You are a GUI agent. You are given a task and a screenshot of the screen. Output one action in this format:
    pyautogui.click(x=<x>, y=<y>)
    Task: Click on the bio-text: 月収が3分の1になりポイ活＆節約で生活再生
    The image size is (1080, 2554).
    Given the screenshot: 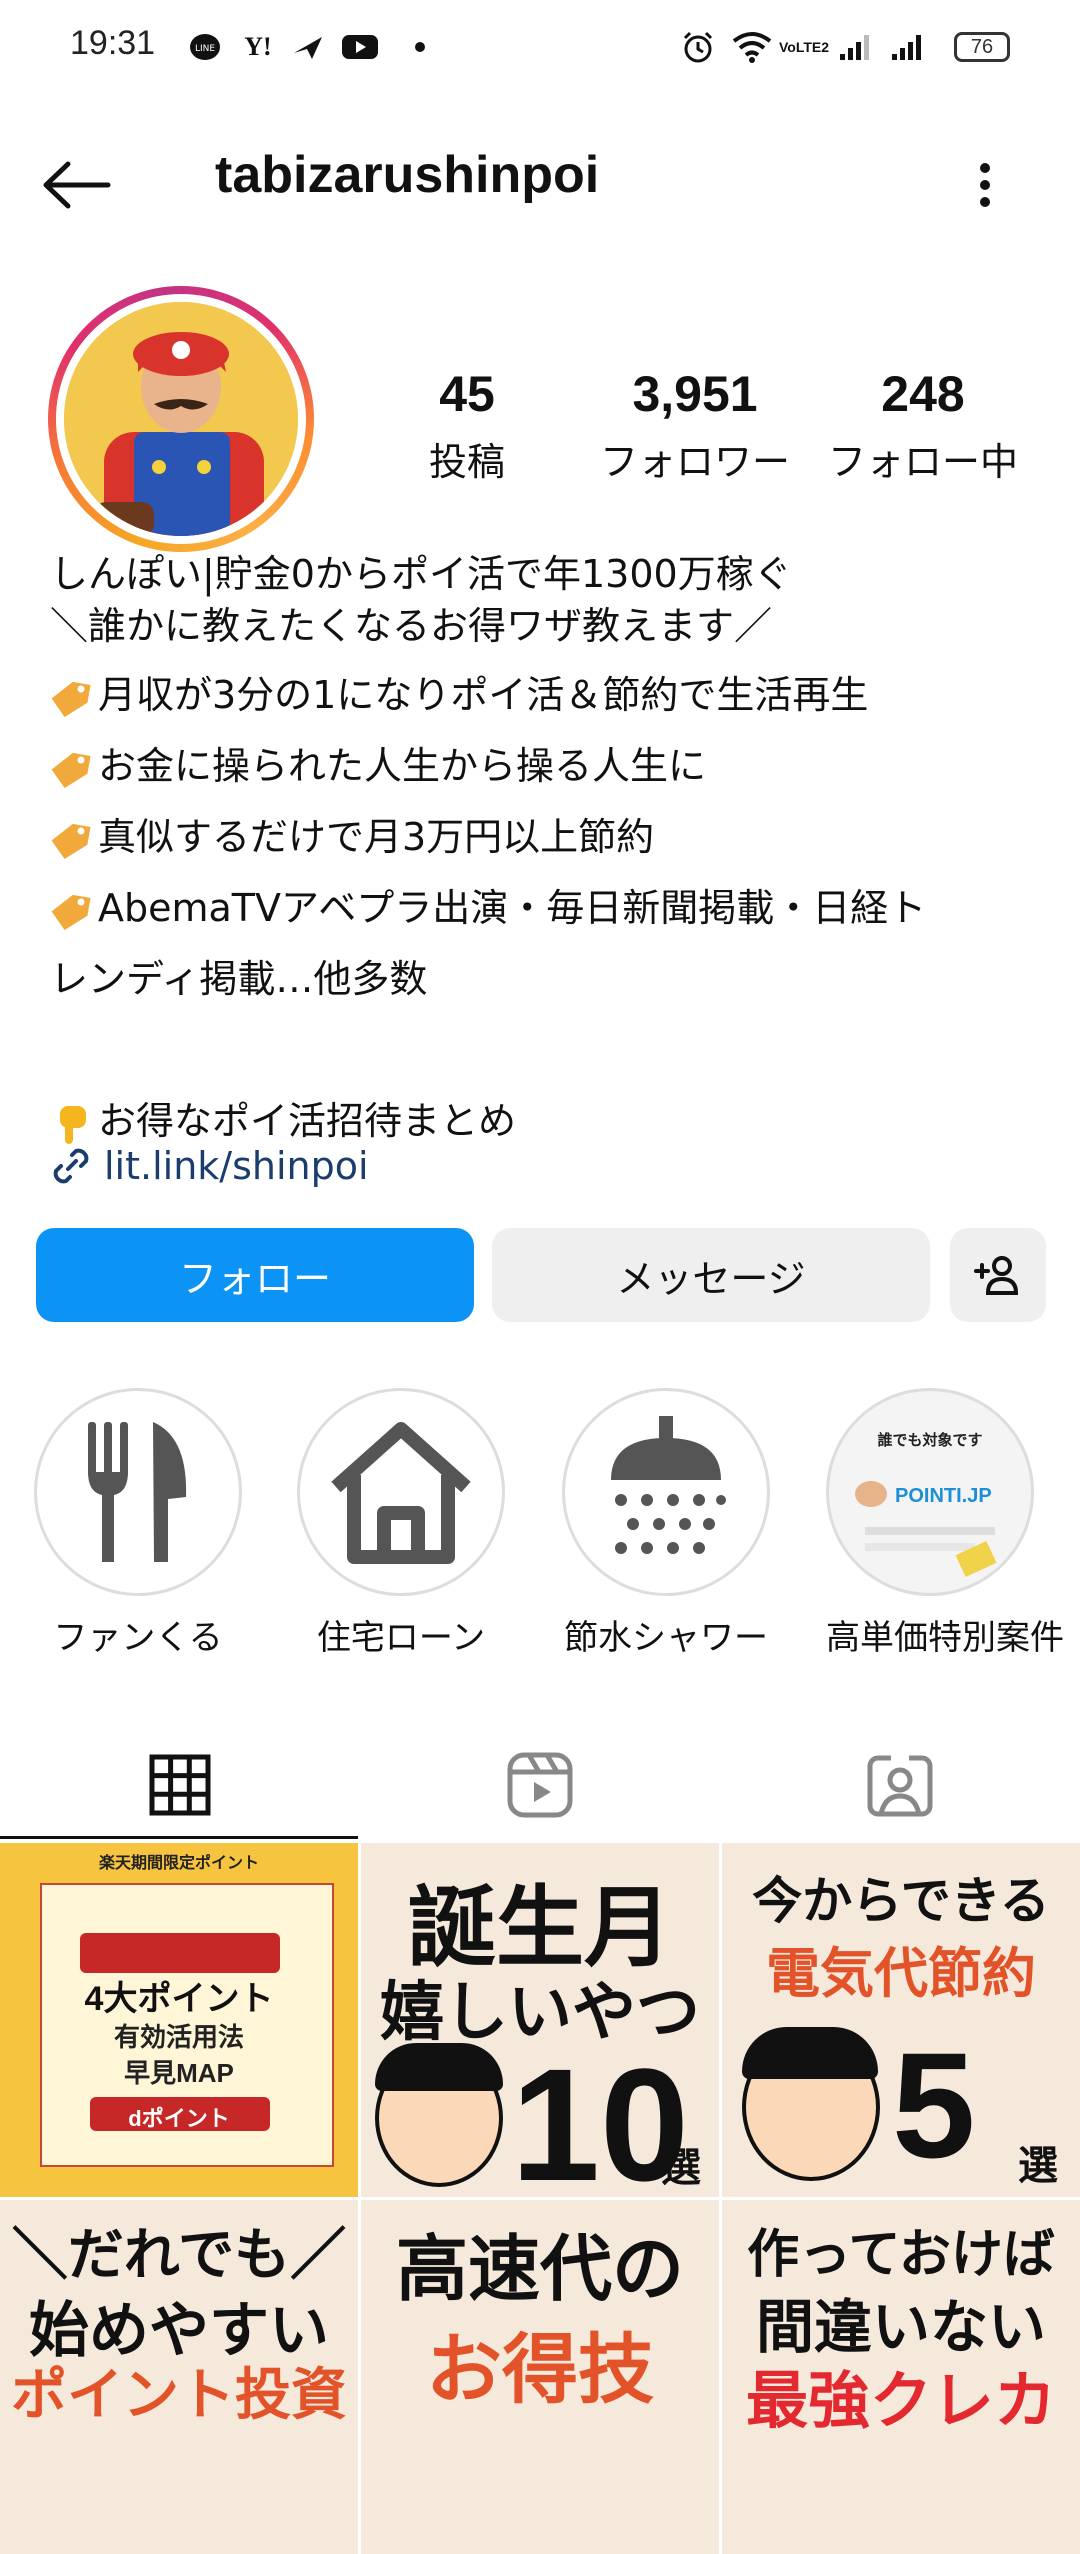 What is the action you would take?
    pyautogui.click(x=483, y=695)
    